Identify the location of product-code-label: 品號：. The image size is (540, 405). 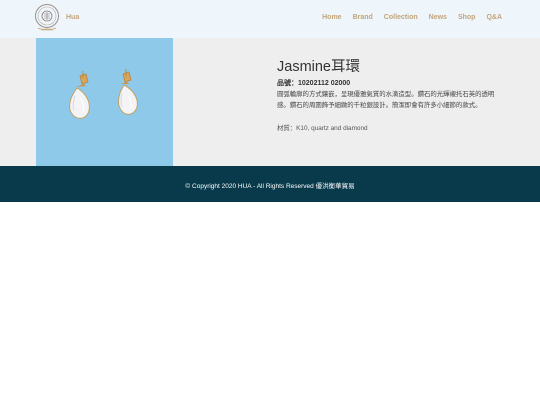
(287, 83).